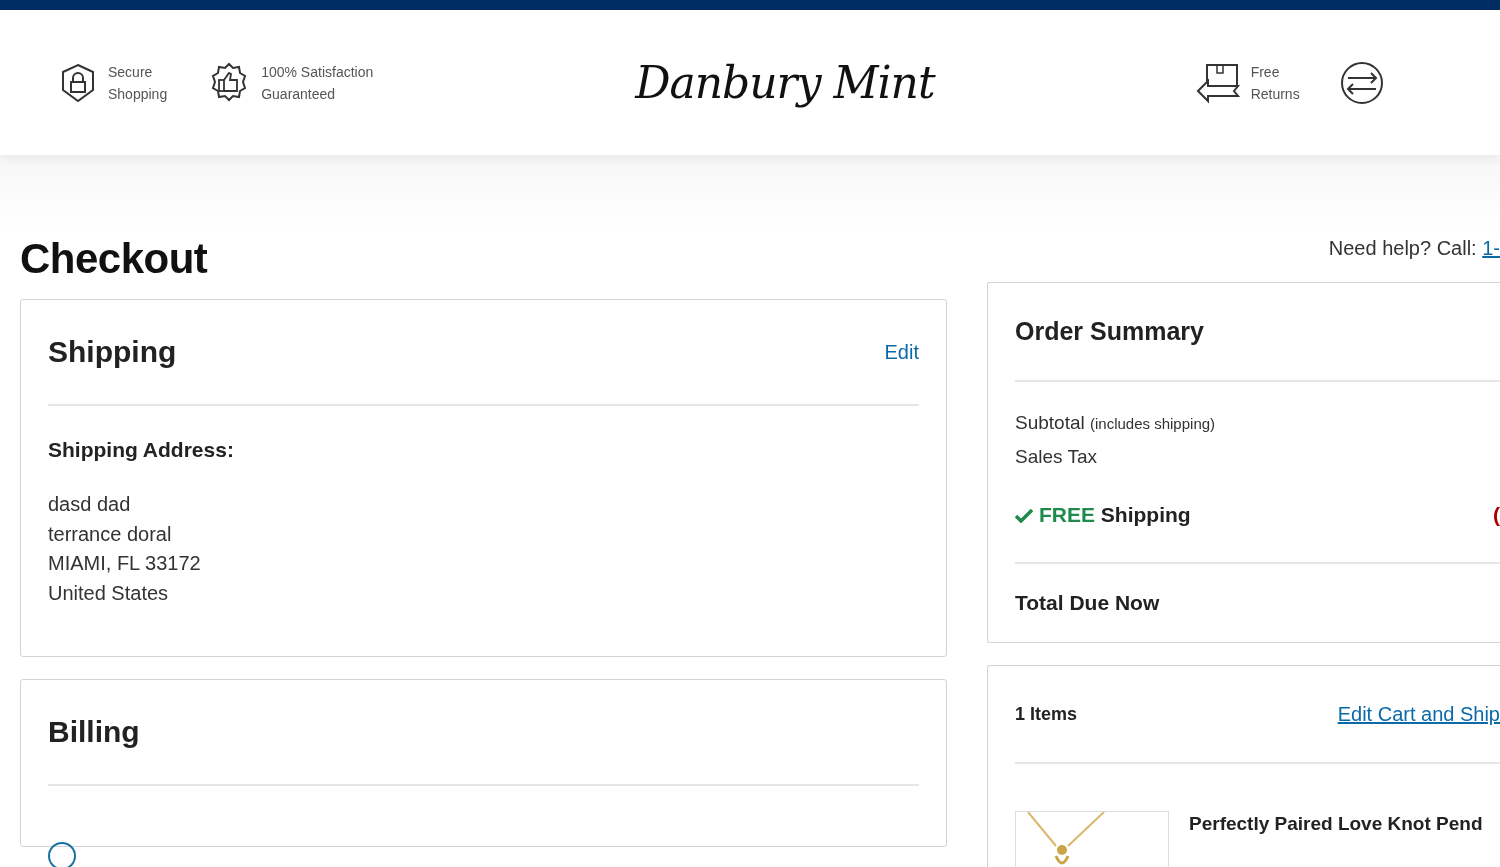 This screenshot has height=867, width=1500. What do you see at coordinates (1361, 82) in the screenshot?
I see `exchange-icon` at bounding box center [1361, 82].